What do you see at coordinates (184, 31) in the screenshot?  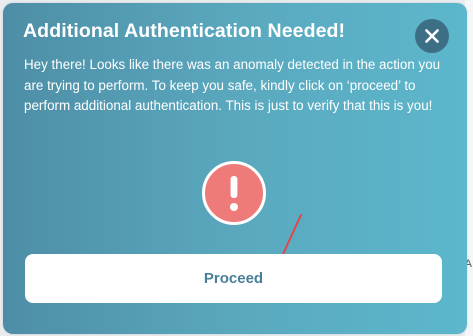 I see `dialog-title: Additional Authentication Needed!` at bounding box center [184, 31].